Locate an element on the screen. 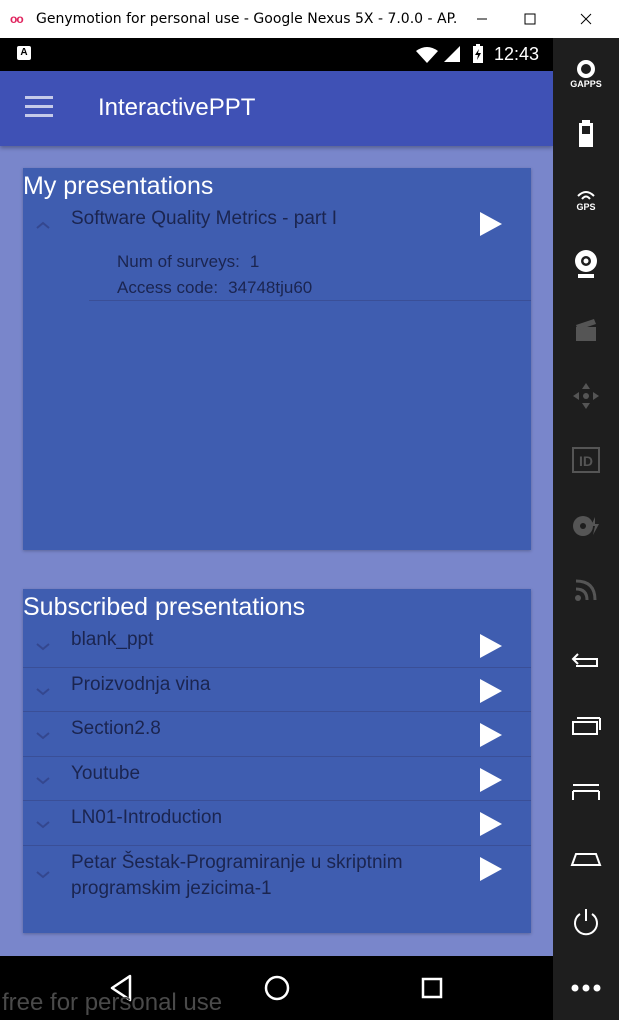 Image resolution: width=619 pixels, height=1020 pixels. presentation-name-line1: Petar Šestak-Programiranje u skriptnim is located at coordinates (237, 862).